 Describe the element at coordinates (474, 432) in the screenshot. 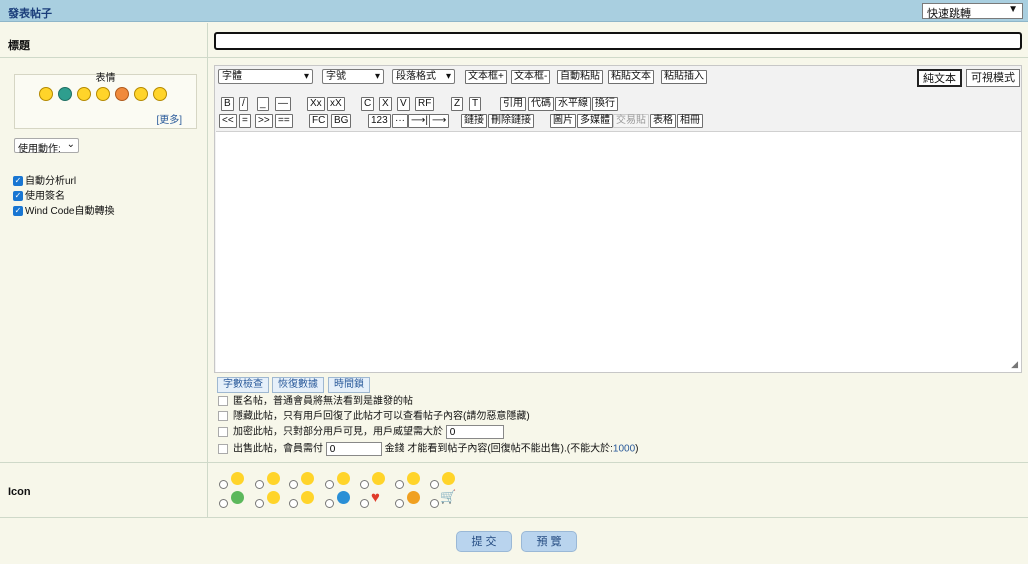

I see `encrypt-value-input` at that location.